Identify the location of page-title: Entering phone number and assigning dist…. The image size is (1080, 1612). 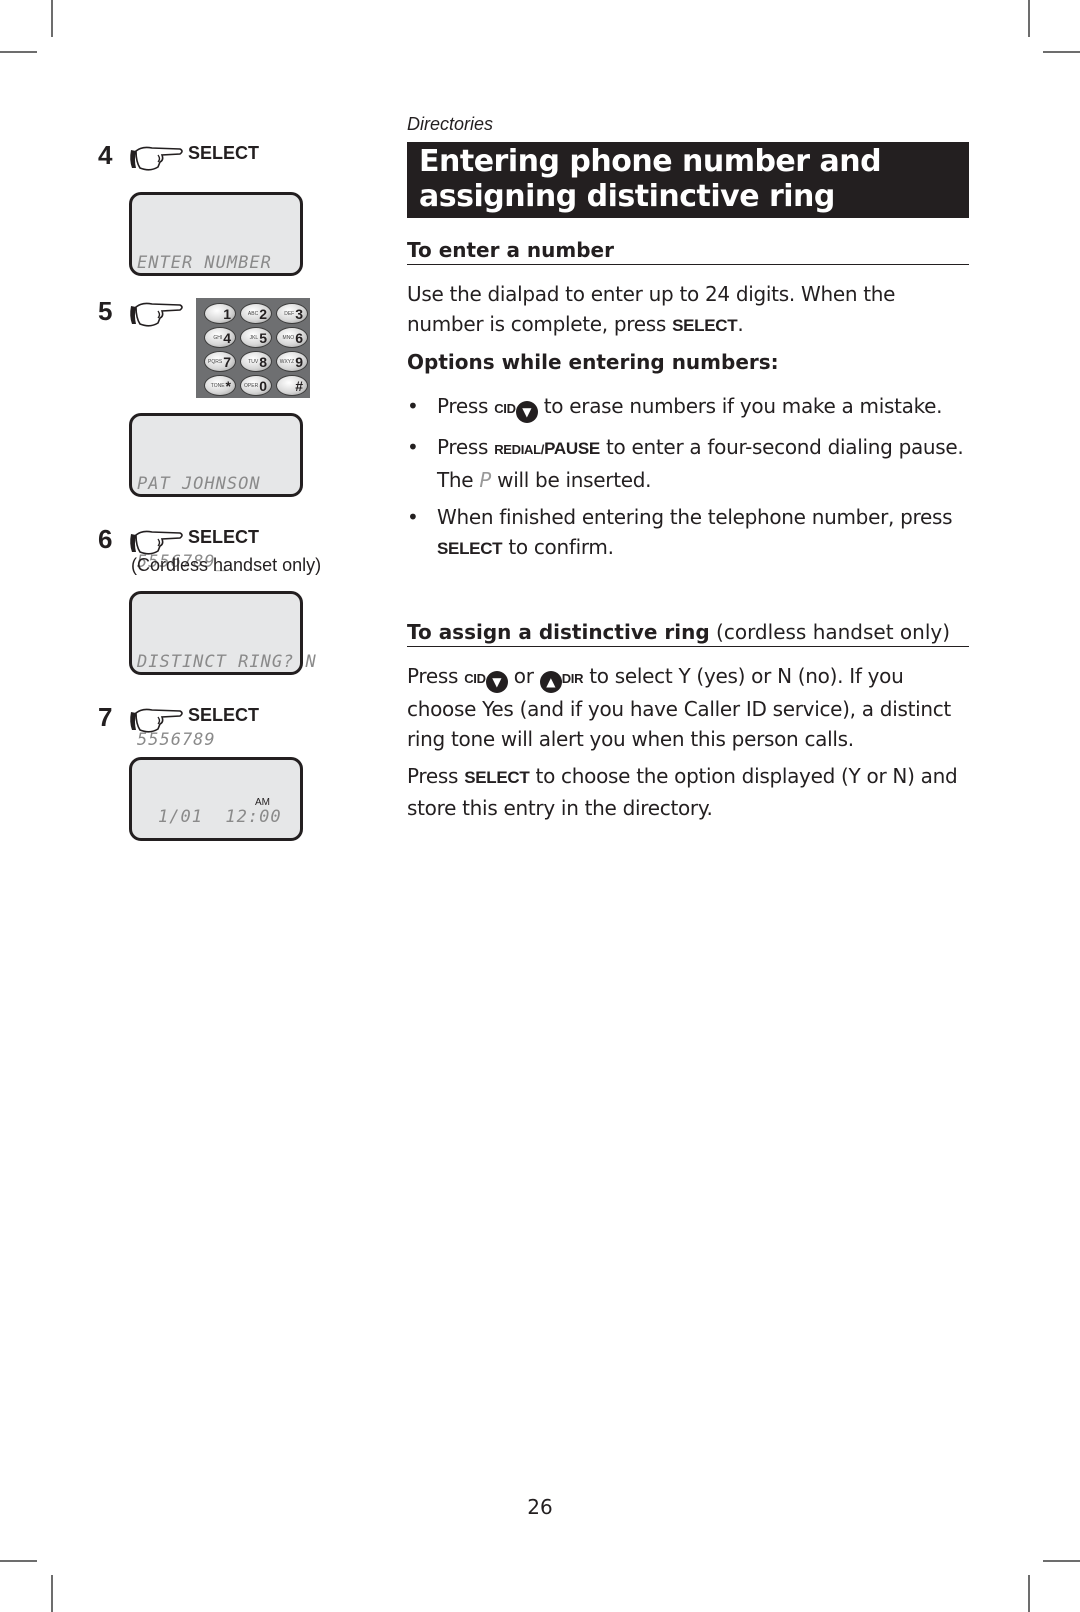
(688, 180).